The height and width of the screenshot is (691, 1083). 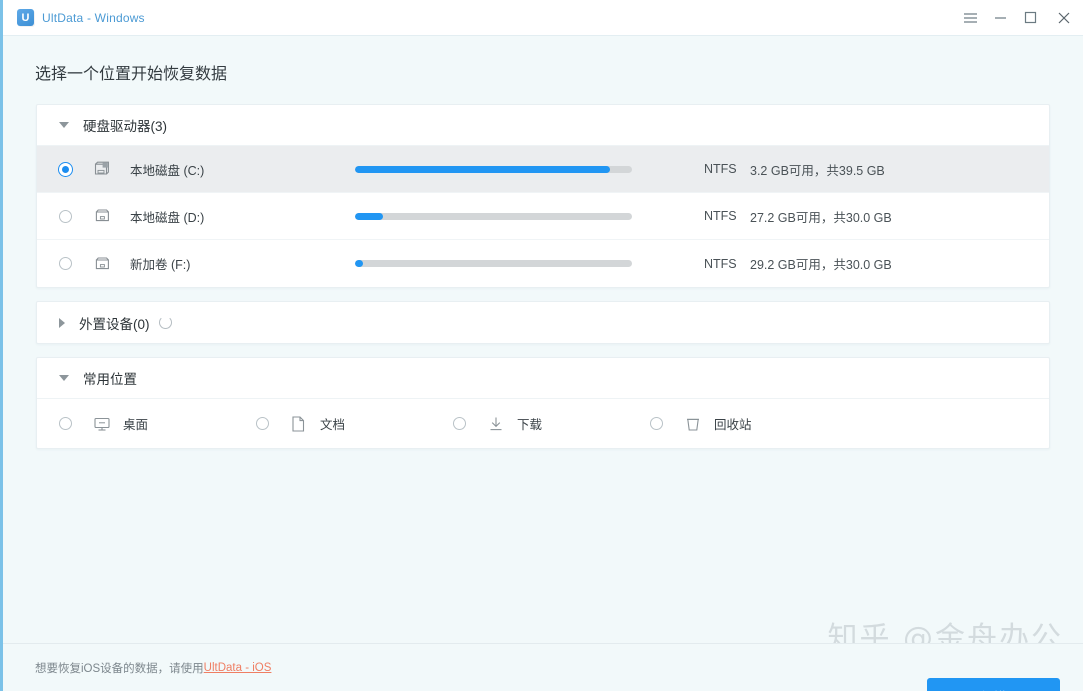 I want to click on radio-selected-icon, so click(x=65, y=169).